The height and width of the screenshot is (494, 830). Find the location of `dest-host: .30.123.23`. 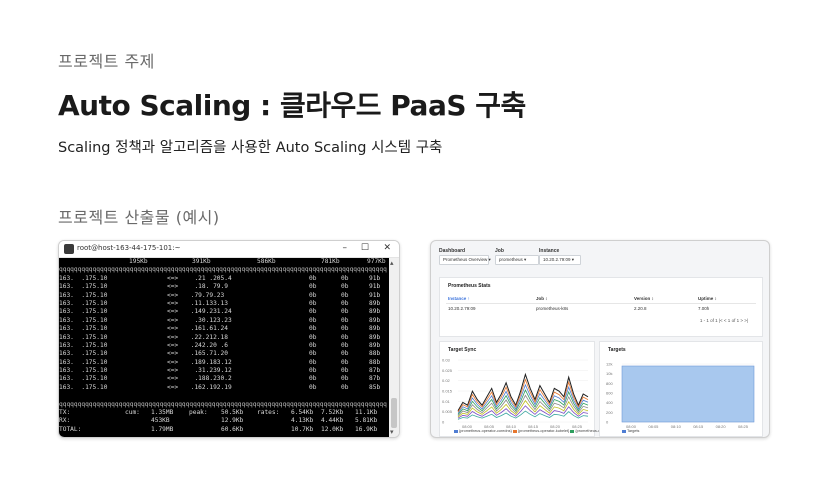

dest-host: .30.123.23 is located at coordinates (209, 320).